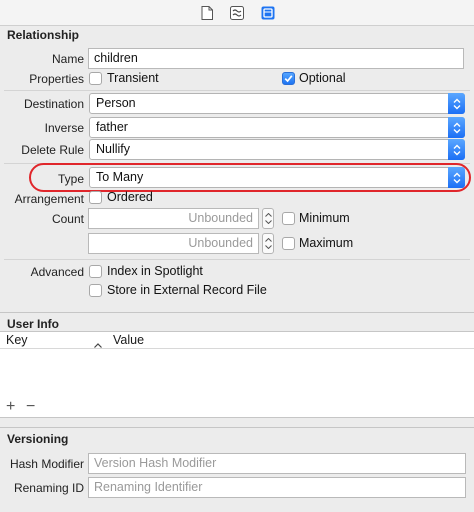 The height and width of the screenshot is (512, 474). What do you see at coordinates (173, 218) in the screenshot?
I see `minimum-count-field: Unbounded` at bounding box center [173, 218].